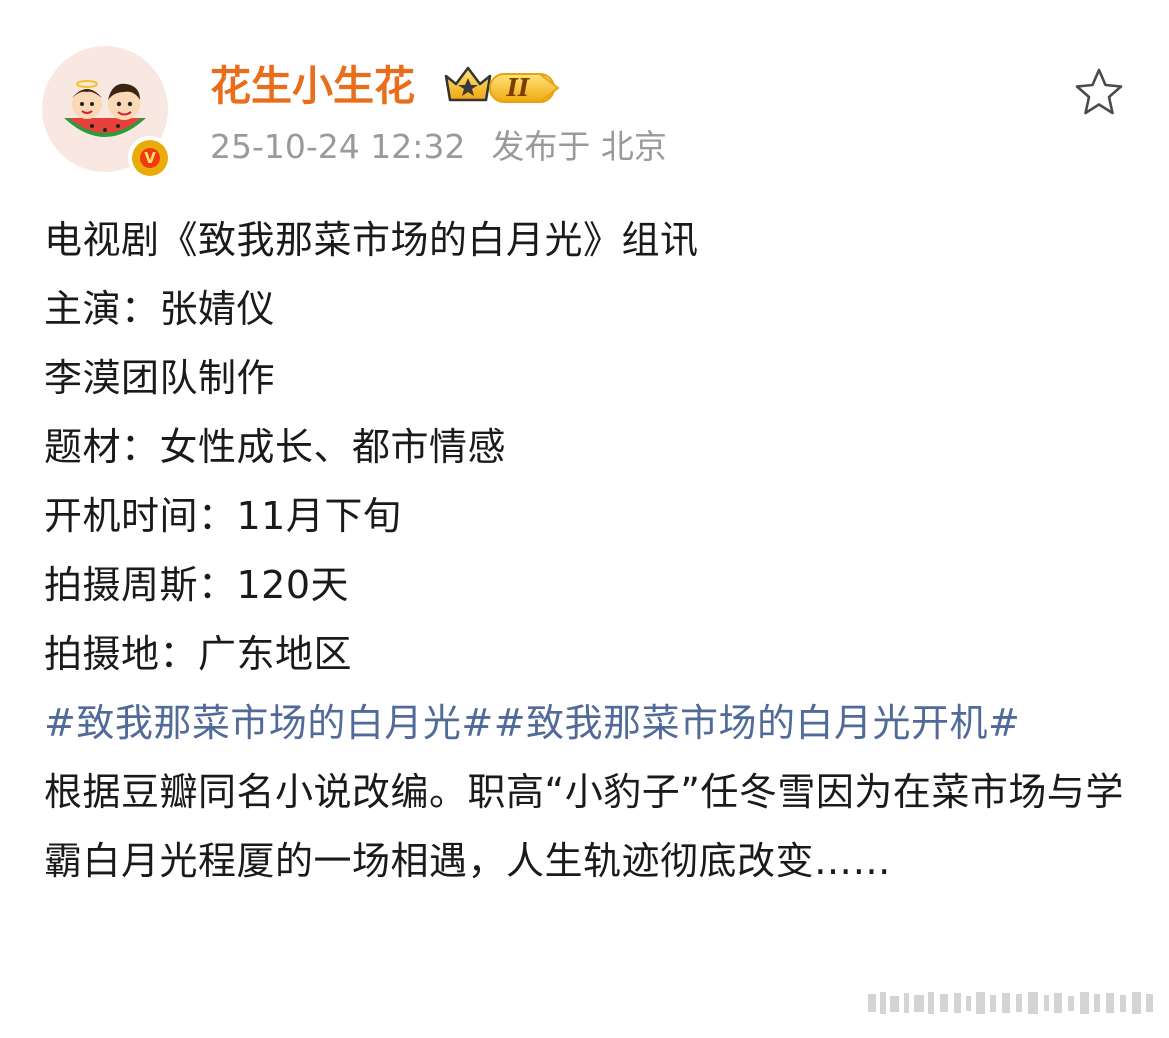  What do you see at coordinates (579, 146) in the screenshot?
I see `post-location: 发布于 北京` at bounding box center [579, 146].